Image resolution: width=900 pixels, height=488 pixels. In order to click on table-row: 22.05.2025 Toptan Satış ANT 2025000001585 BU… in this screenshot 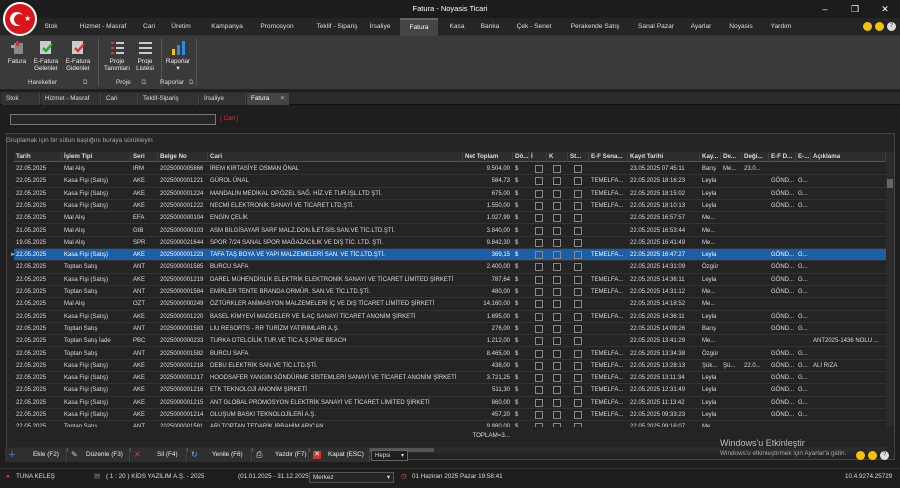, I will do `click(450, 267)`.